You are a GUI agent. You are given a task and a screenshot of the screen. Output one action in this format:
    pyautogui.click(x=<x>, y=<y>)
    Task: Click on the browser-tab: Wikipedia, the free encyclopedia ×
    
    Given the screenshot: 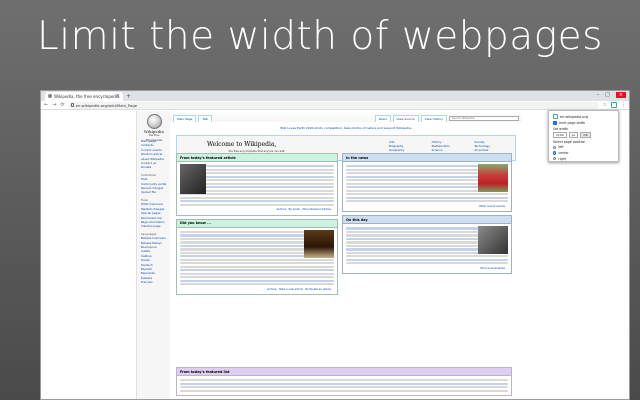 What is the action you would take?
    pyautogui.click(x=84, y=96)
    